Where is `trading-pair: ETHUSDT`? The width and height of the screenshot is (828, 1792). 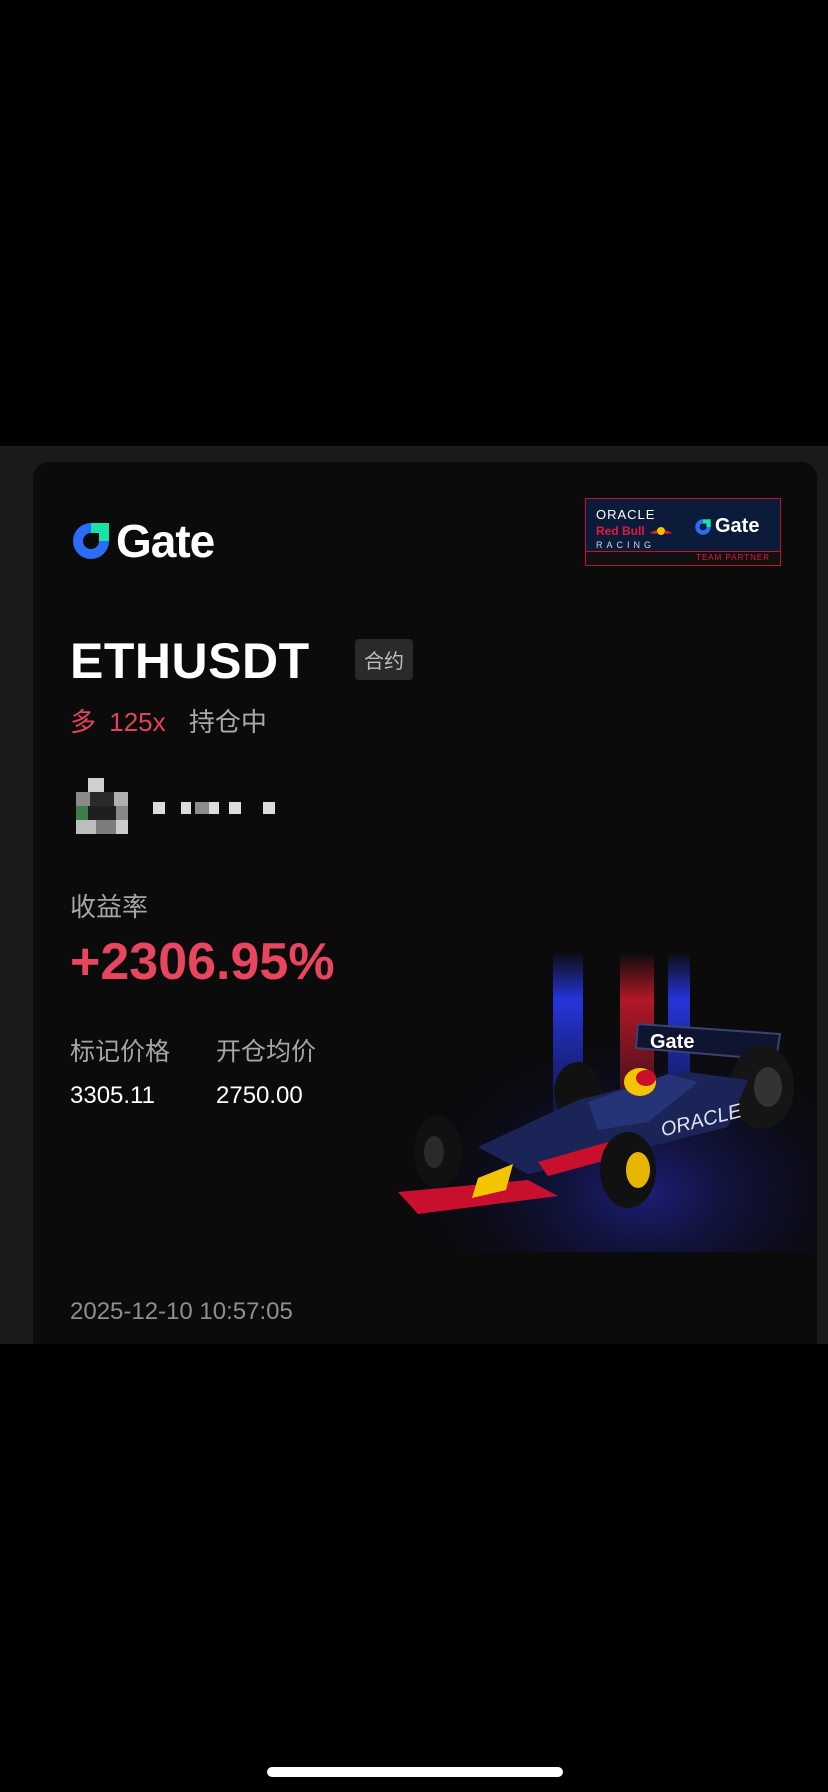
trading-pair: ETHUSDT is located at coordinates (190, 661).